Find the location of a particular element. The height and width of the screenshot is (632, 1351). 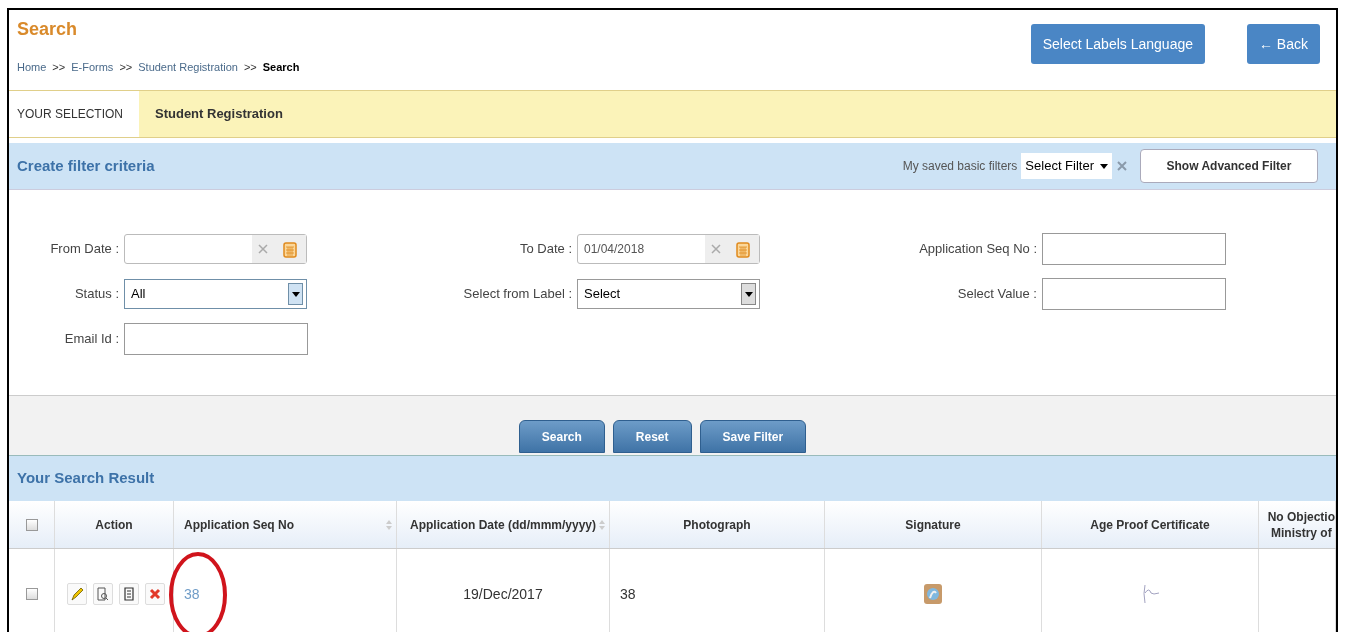

date-field is located at coordinates (215, 249).